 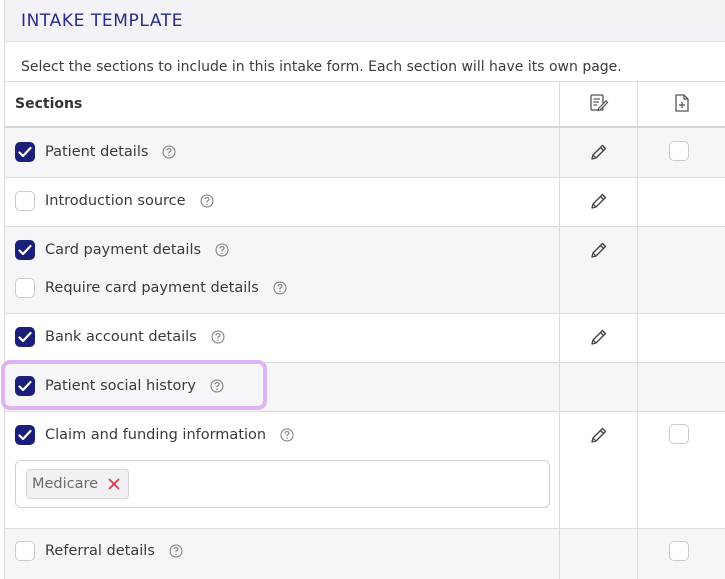 I want to click on referral-label: Referral details, so click(x=100, y=551).